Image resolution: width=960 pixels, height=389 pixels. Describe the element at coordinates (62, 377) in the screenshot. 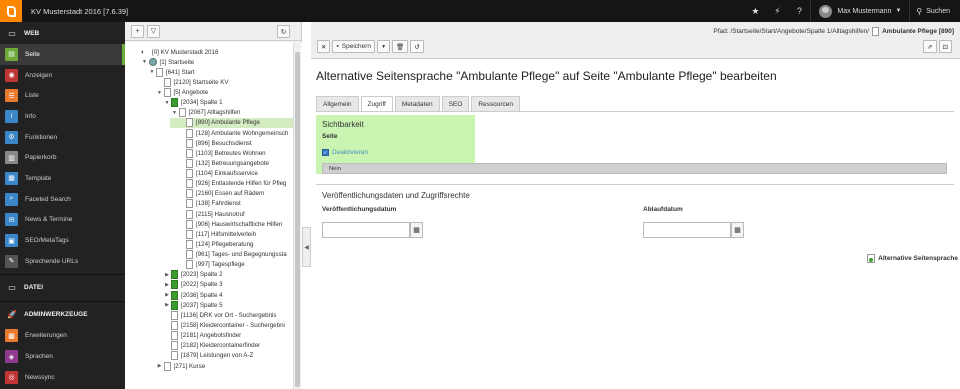

I see `module-item-newssync: ◎ Newssync` at that location.